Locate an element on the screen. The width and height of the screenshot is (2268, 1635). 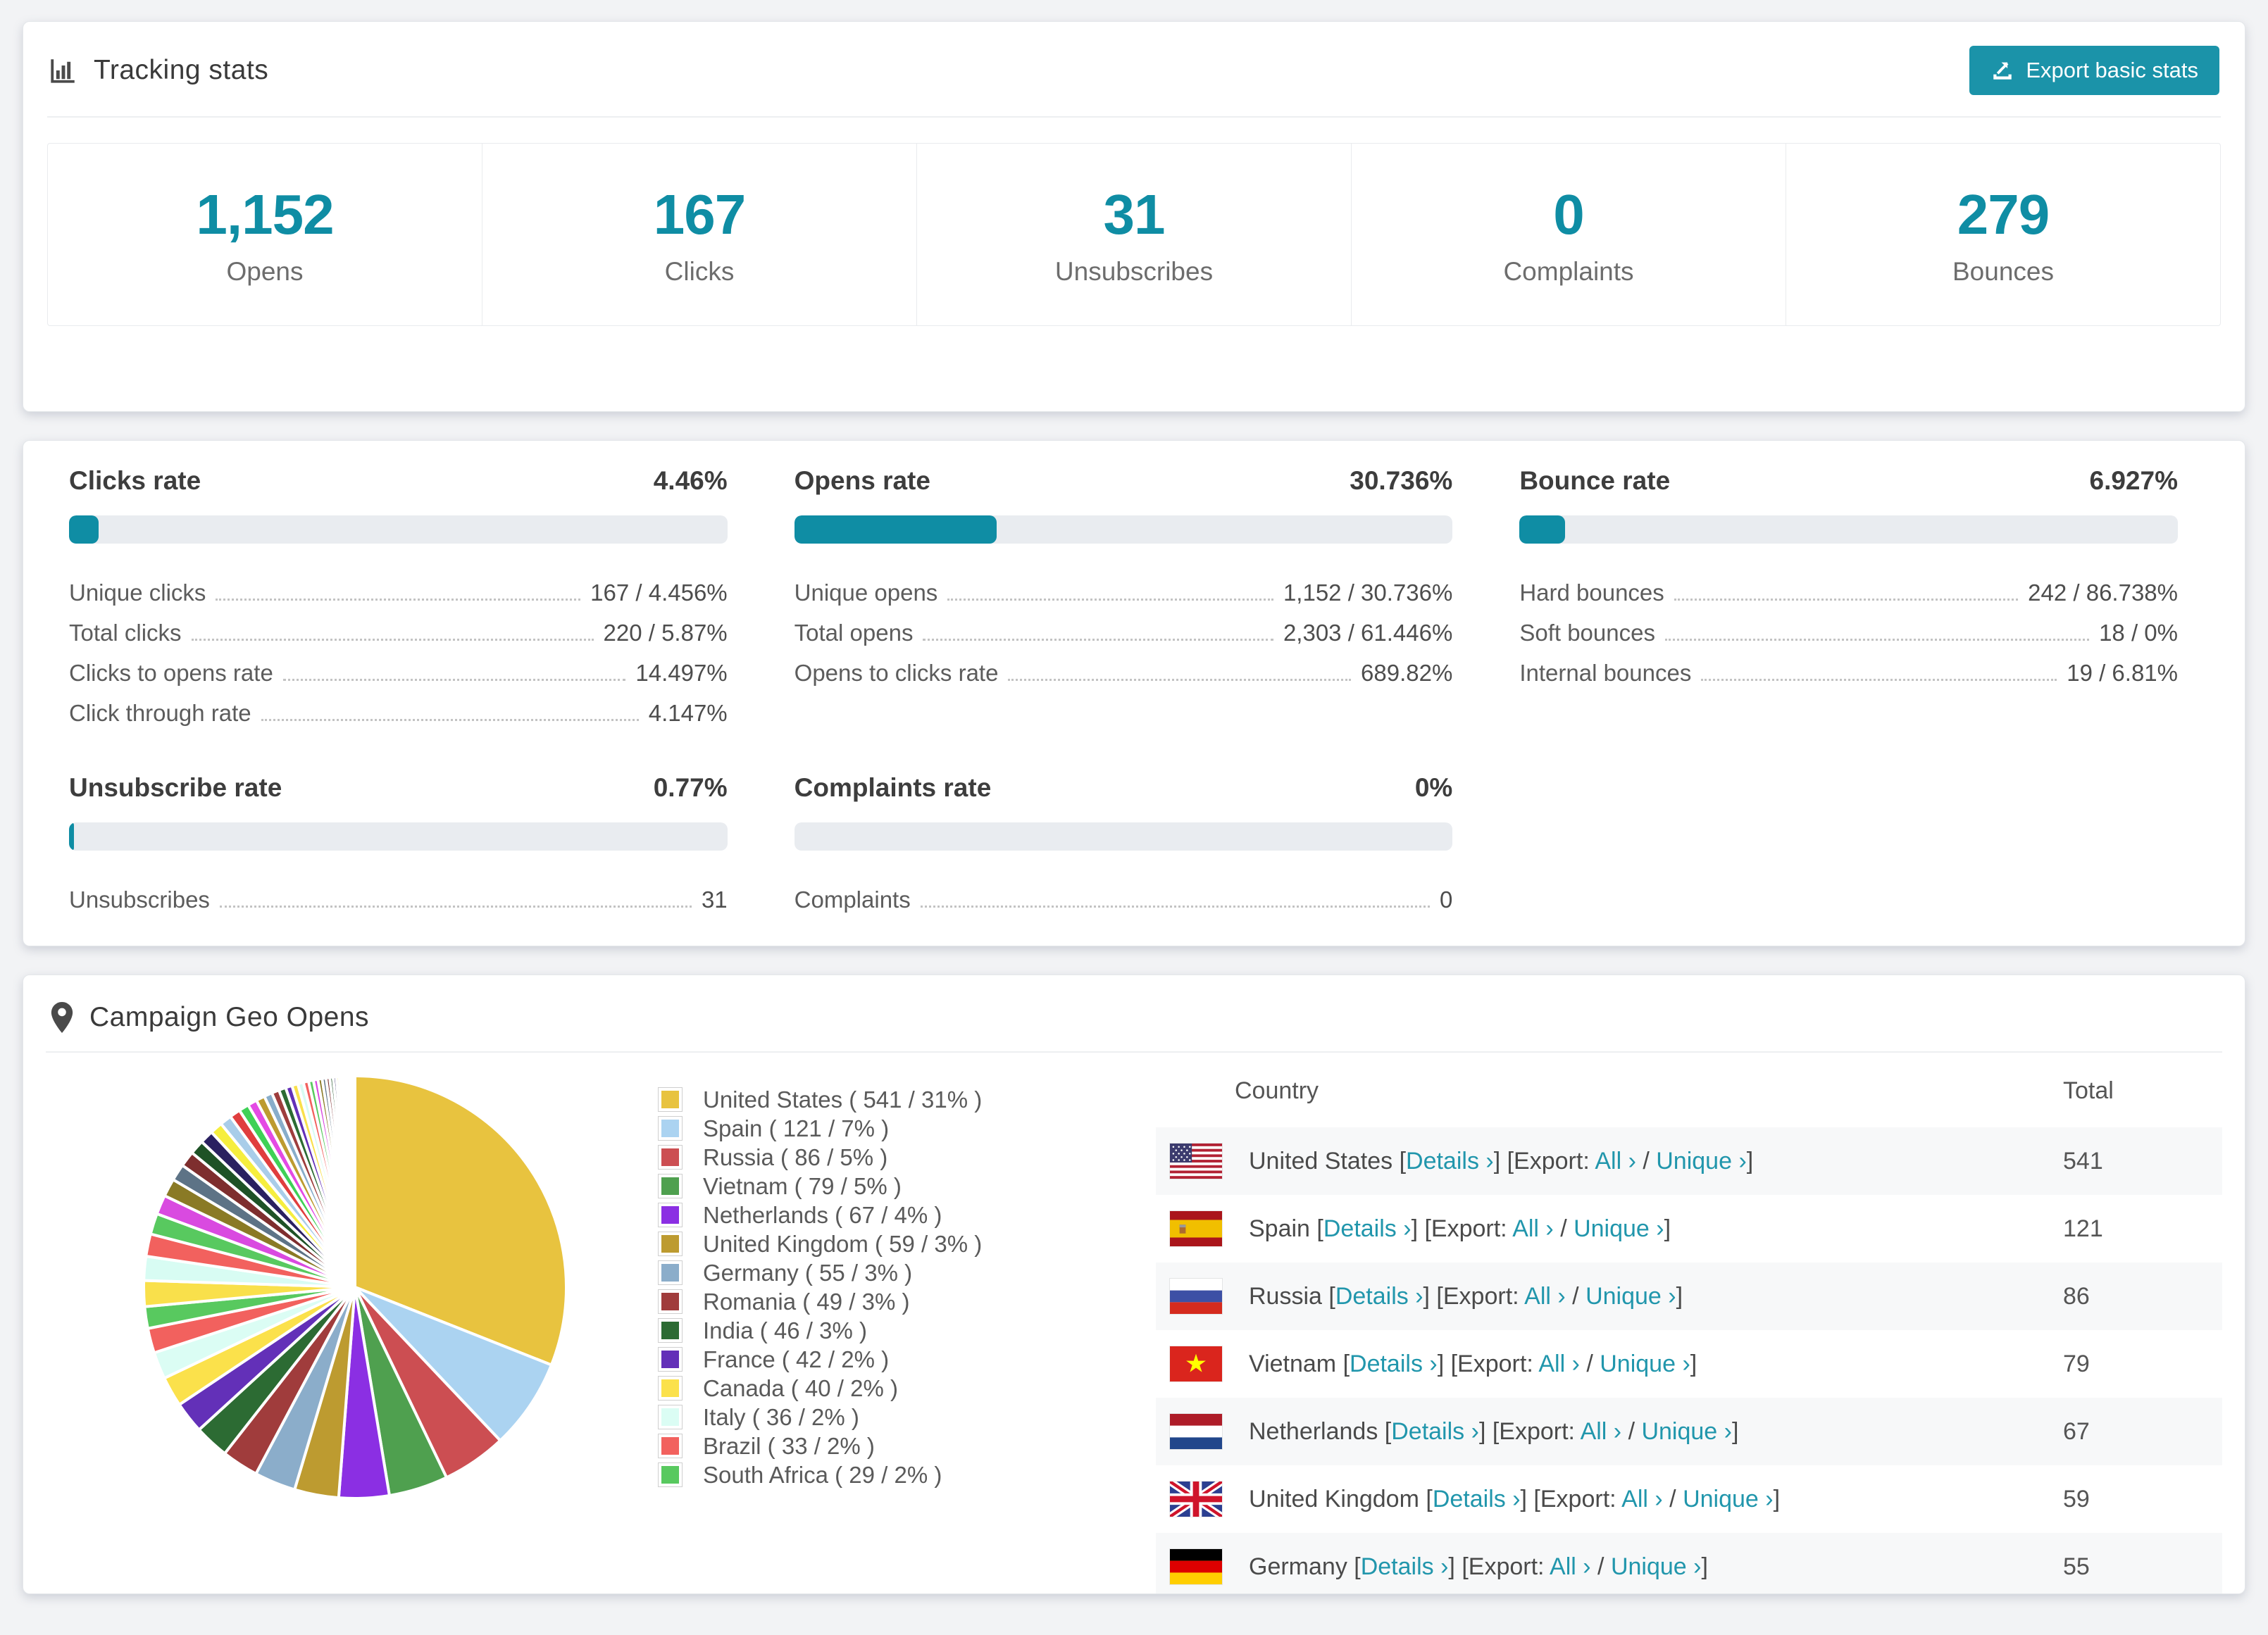
rate-title: Clicks rate is located at coordinates (135, 480).